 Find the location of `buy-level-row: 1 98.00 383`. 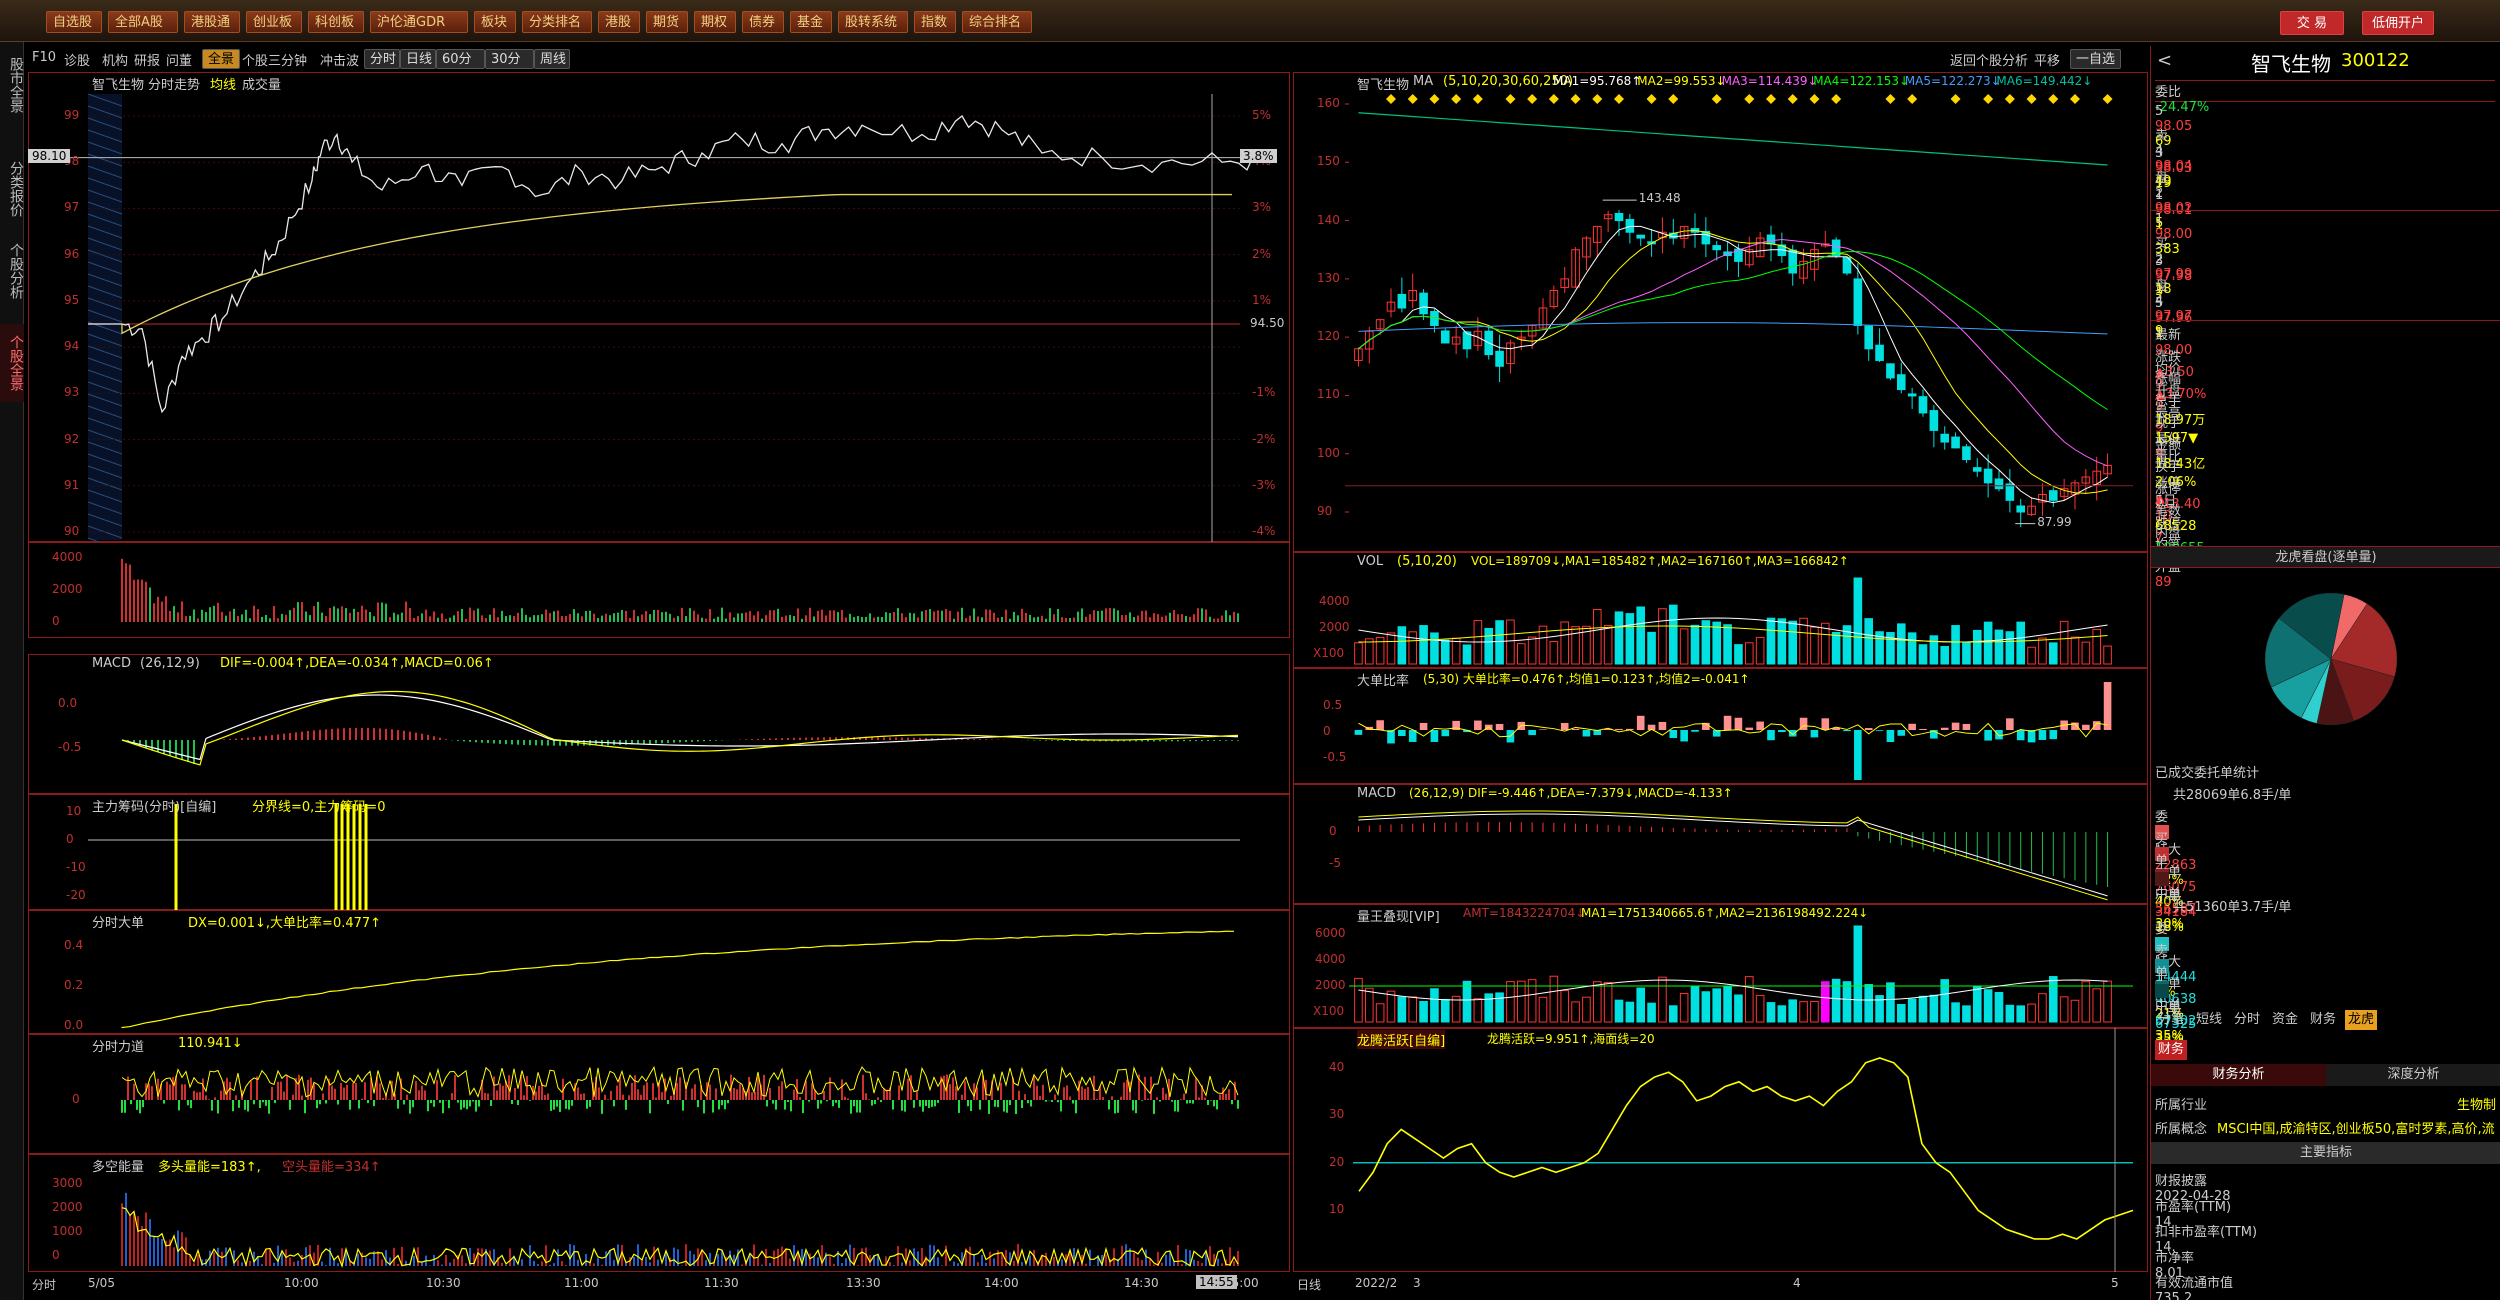

buy-level-row: 1 98.00 383 is located at coordinates (2325, 234).